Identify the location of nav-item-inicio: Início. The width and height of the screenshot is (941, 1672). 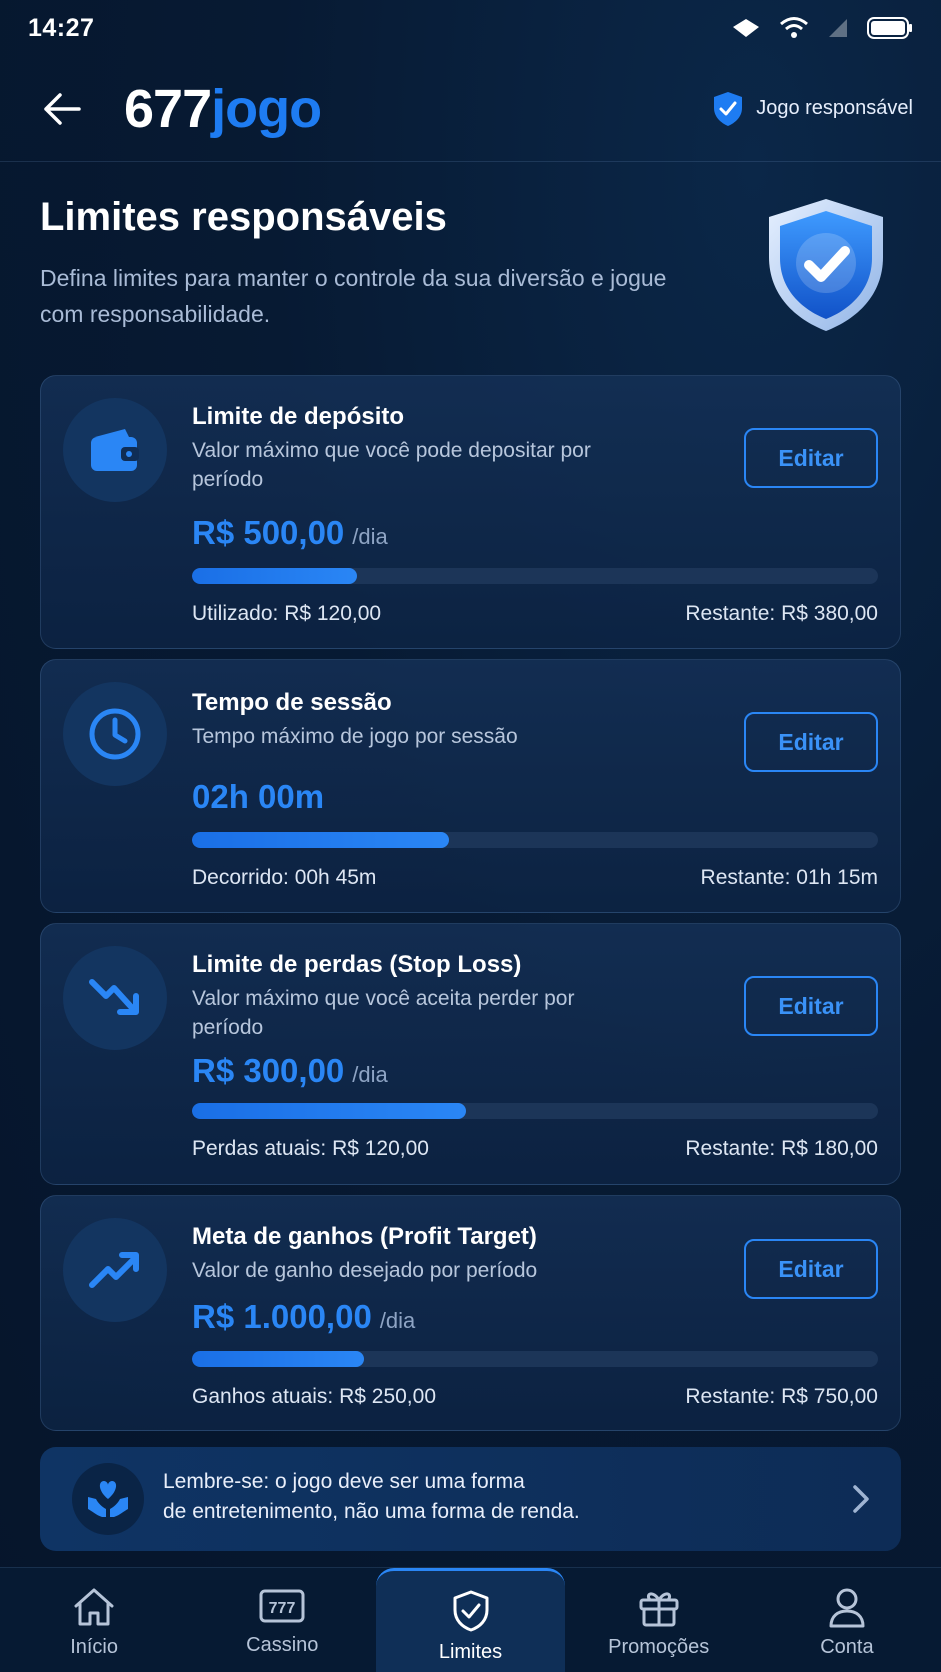
(94, 1620).